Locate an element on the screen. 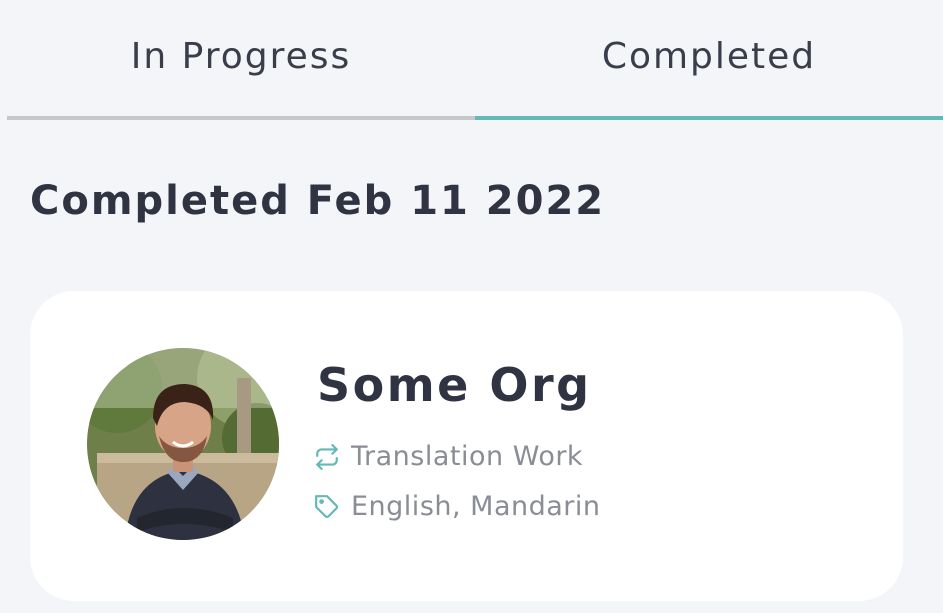 This screenshot has height=613, width=943. tag-icon is located at coordinates (327, 507).